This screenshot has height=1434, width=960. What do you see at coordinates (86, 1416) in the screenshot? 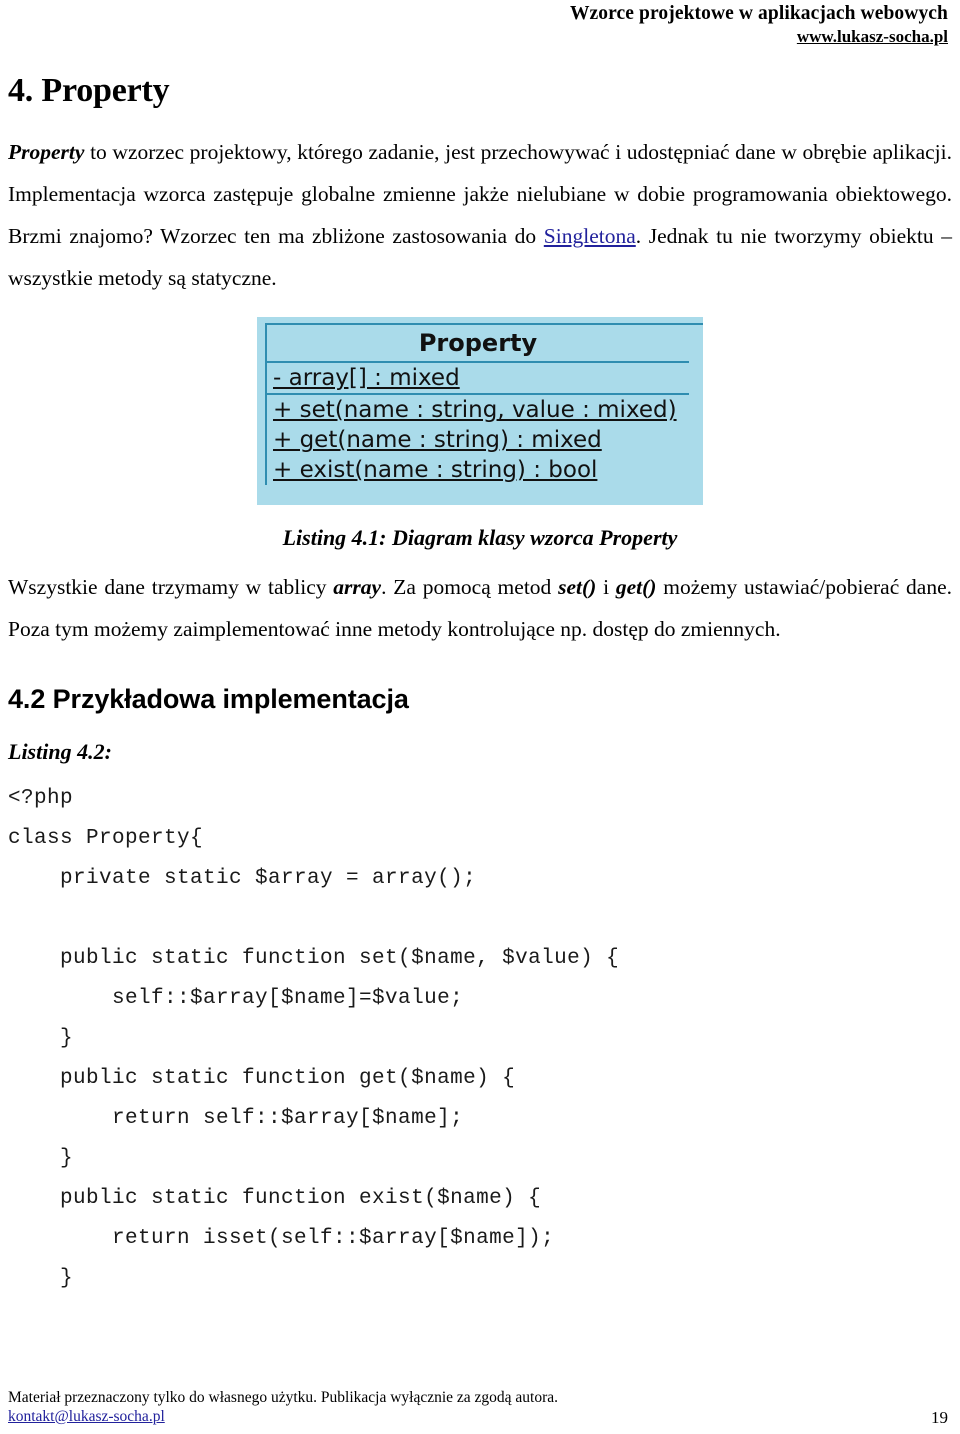
I see `footer-email-link: kontakt@lukasz-socha.pl` at bounding box center [86, 1416].